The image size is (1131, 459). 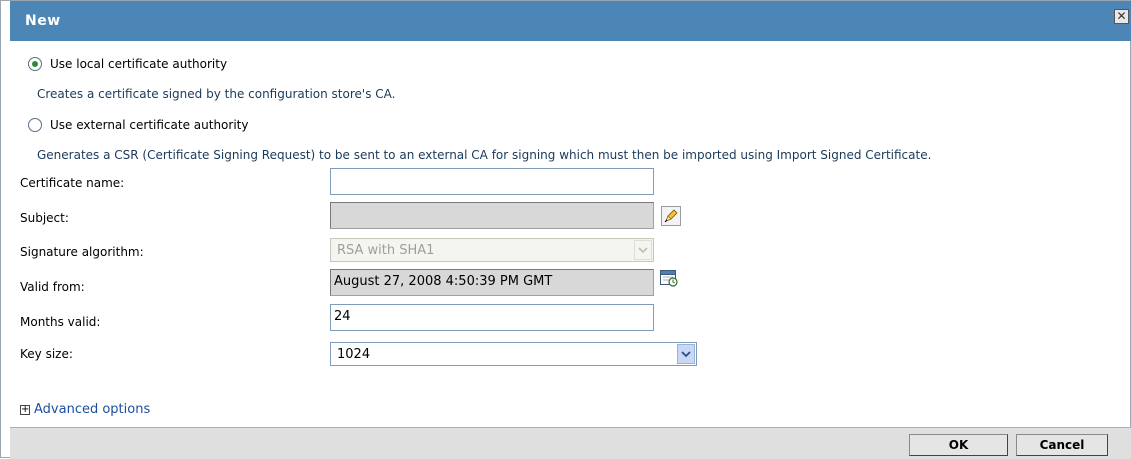 I want to click on signature-algorithm-select: RSA with SHA1, so click(x=492, y=250).